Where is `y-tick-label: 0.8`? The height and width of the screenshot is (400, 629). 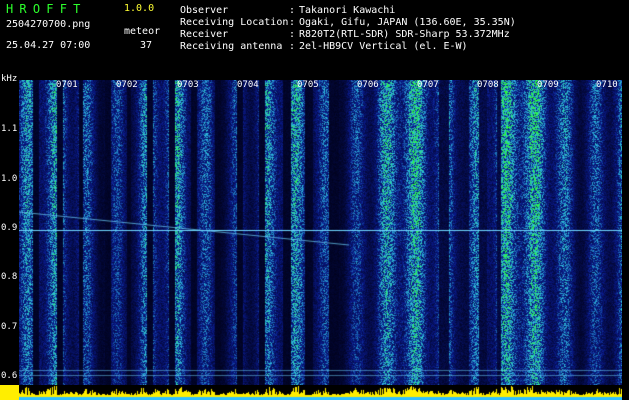
y-tick-label: 0.8 is located at coordinates (9, 277).